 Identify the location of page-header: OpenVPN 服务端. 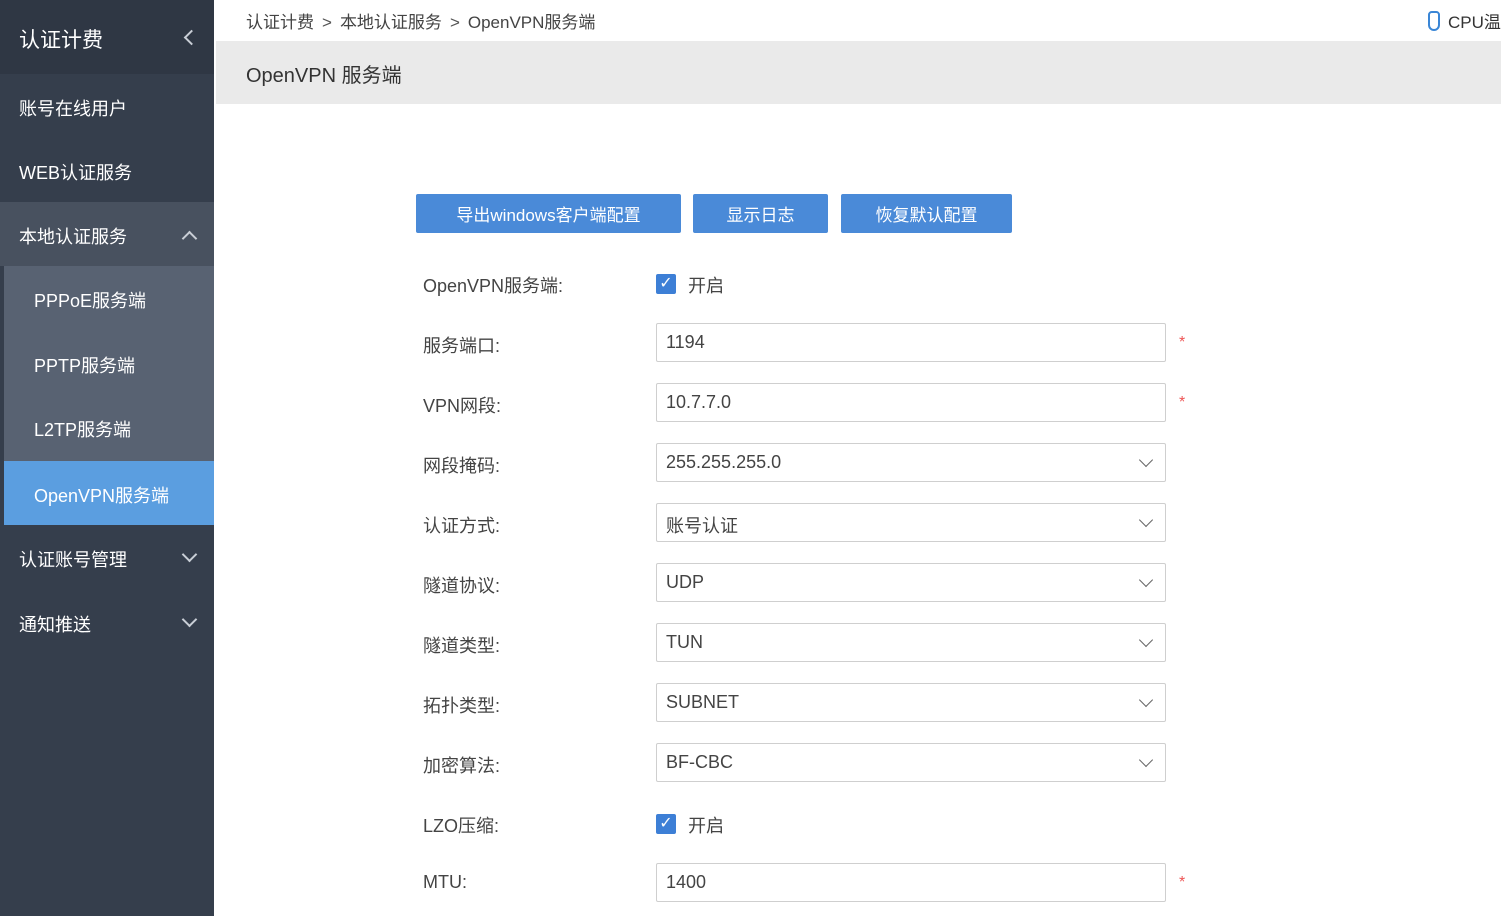
(858, 72).